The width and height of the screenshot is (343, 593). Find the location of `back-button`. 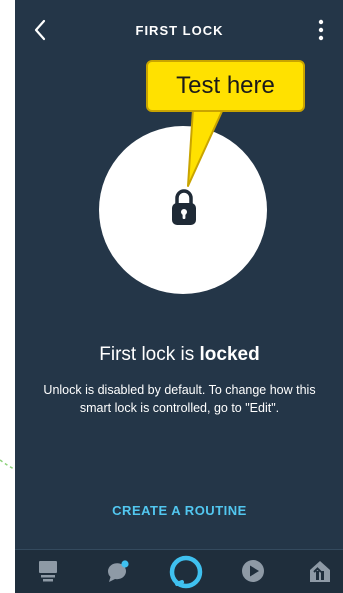

back-button is located at coordinates (41, 30).